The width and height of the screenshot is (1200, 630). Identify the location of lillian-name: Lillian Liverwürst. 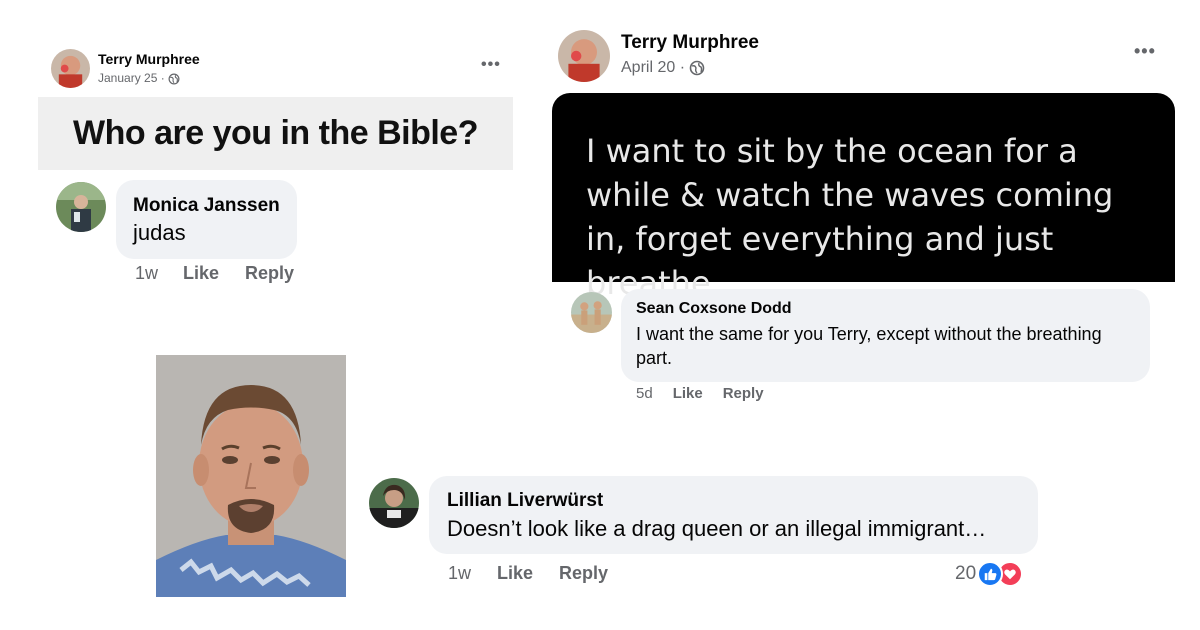
(525, 501).